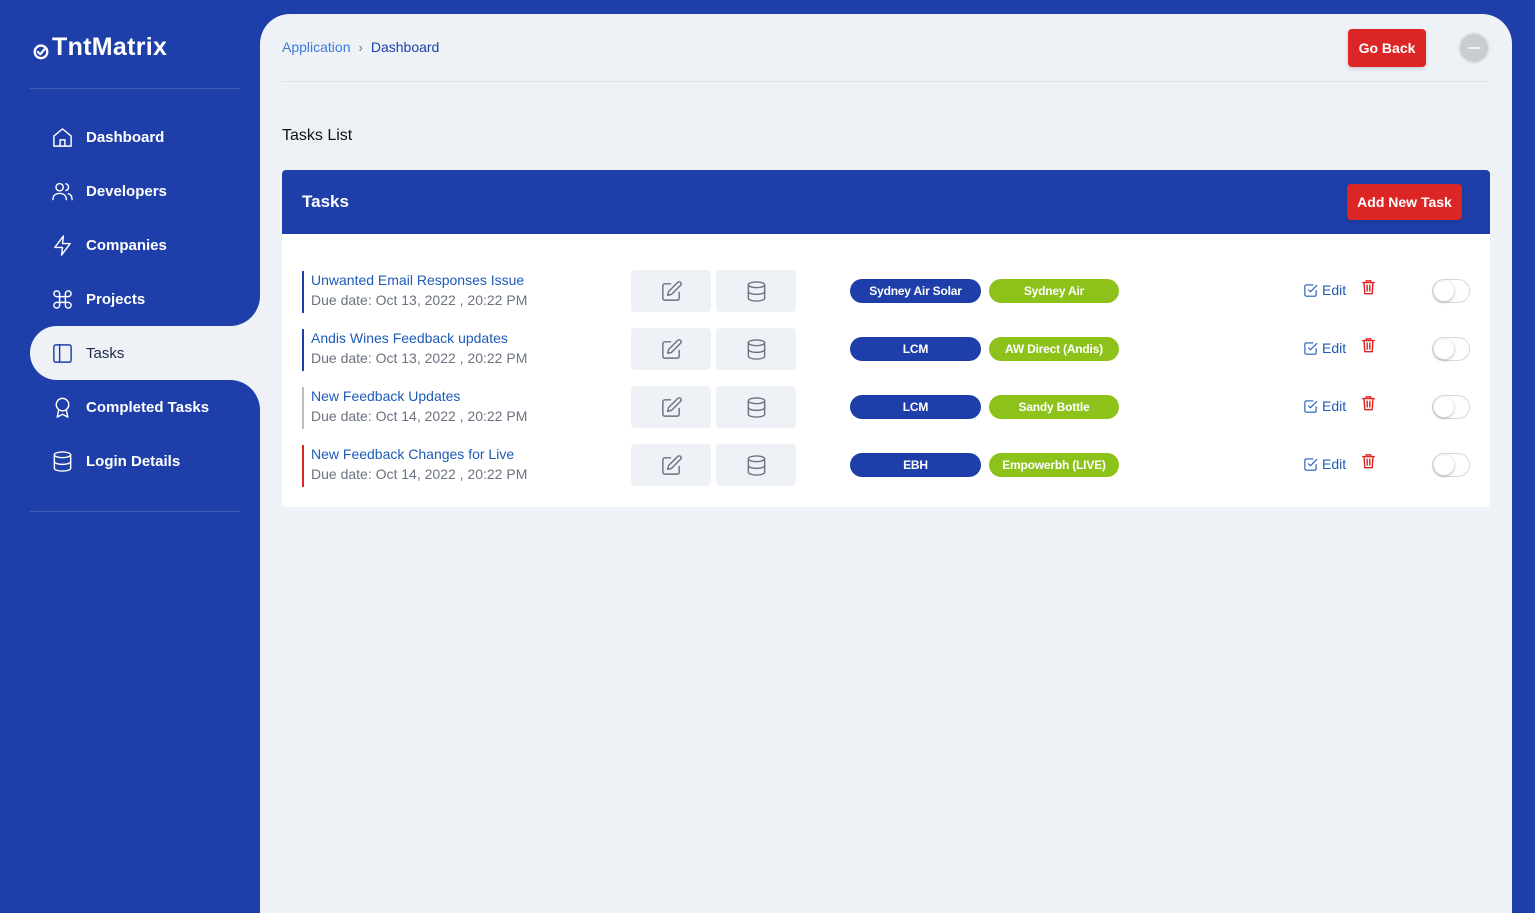 This screenshot has height=913, width=1535. Describe the element at coordinates (41, 51) in the screenshot. I see `logo-check-icon` at that location.